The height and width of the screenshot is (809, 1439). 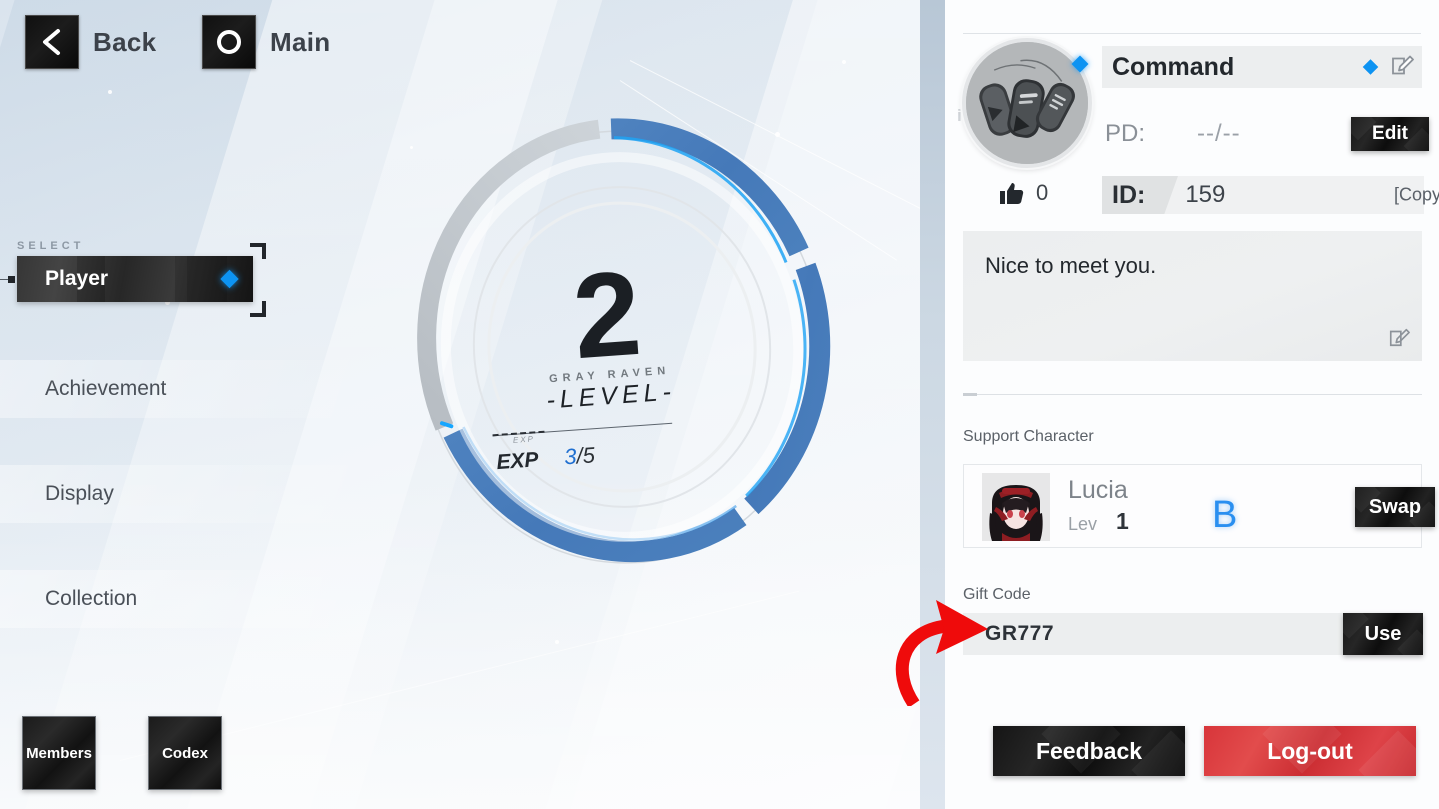 I want to click on copy-id-button: [Copy], so click(x=1416, y=195).